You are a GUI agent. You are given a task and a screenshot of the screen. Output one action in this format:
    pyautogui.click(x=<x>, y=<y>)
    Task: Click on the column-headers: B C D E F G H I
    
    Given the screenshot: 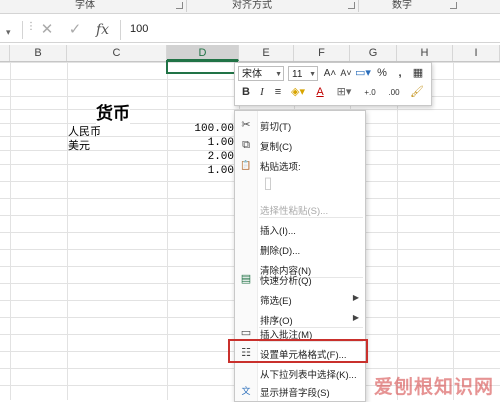 What is the action you would take?
    pyautogui.click(x=250, y=53)
    